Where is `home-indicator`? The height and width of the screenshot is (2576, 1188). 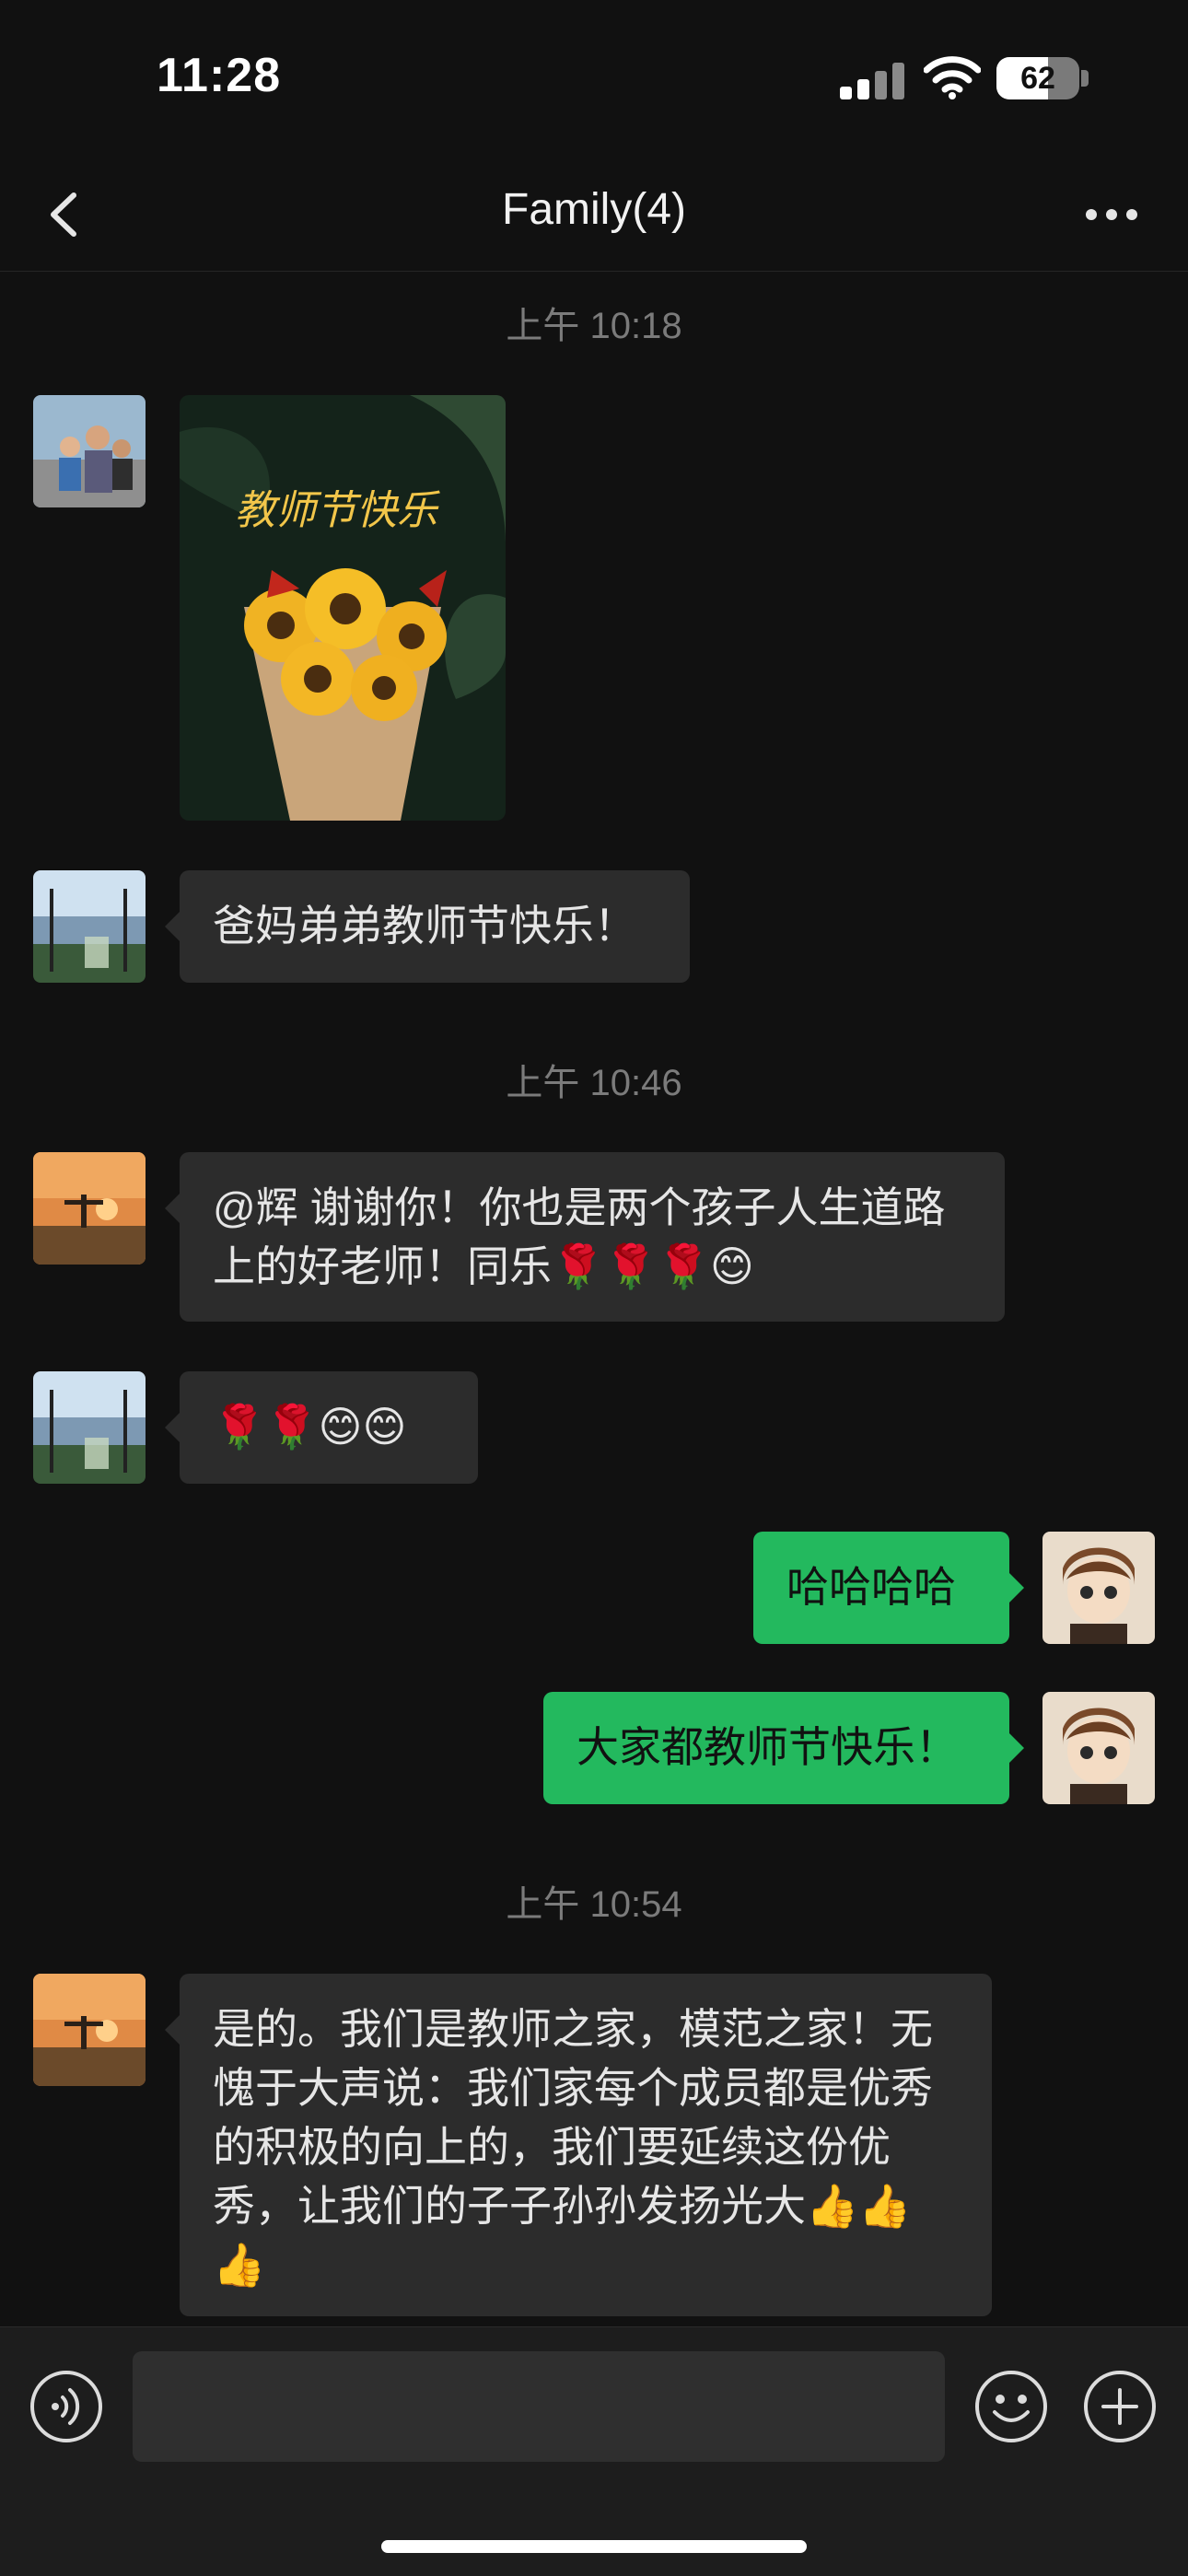 home-indicator is located at coordinates (594, 2547).